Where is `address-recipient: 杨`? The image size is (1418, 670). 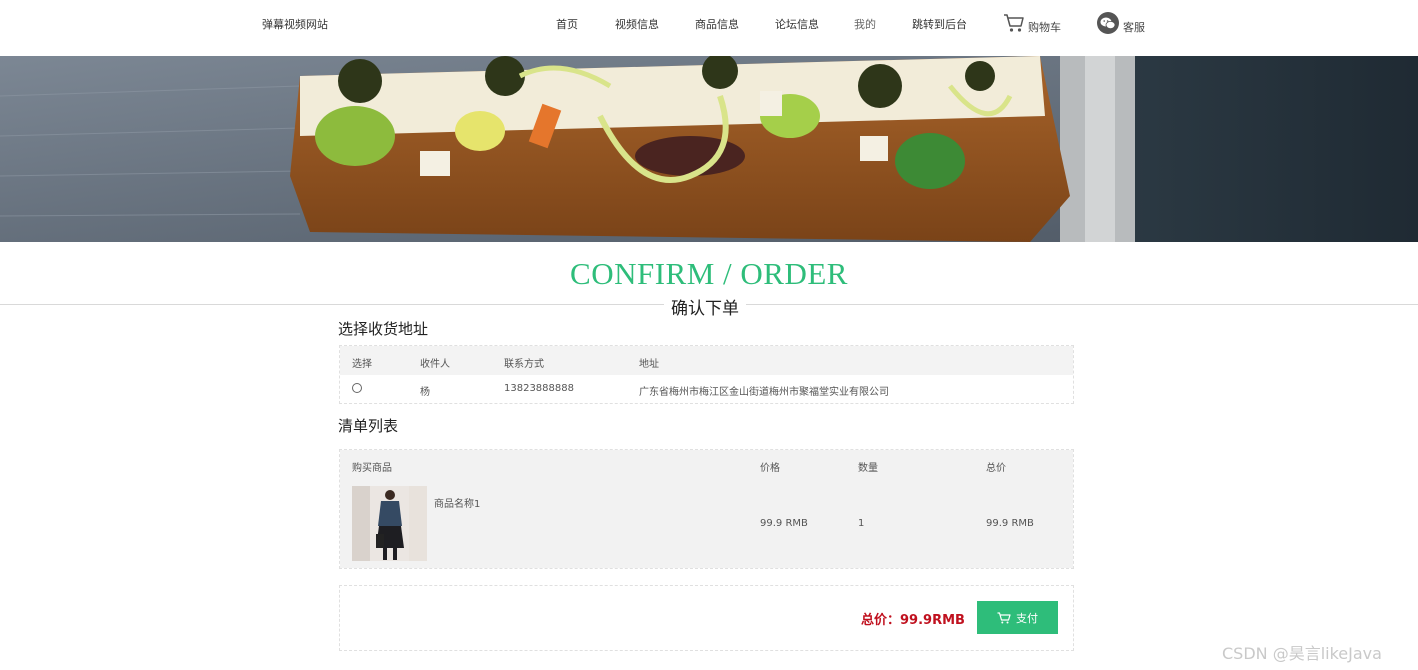
address-recipient: 杨 is located at coordinates (425, 392).